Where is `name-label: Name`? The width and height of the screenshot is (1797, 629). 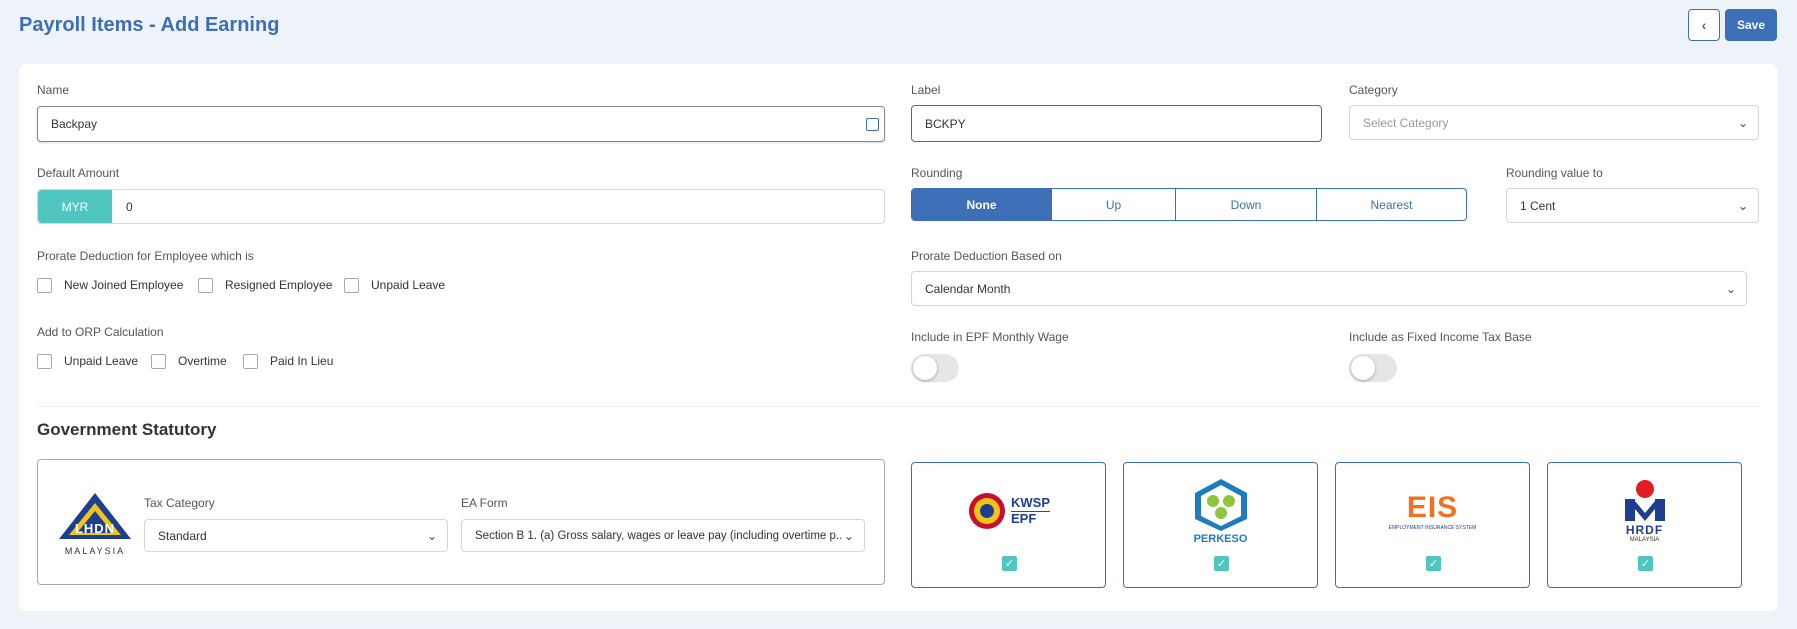
name-label: Name is located at coordinates (53, 90).